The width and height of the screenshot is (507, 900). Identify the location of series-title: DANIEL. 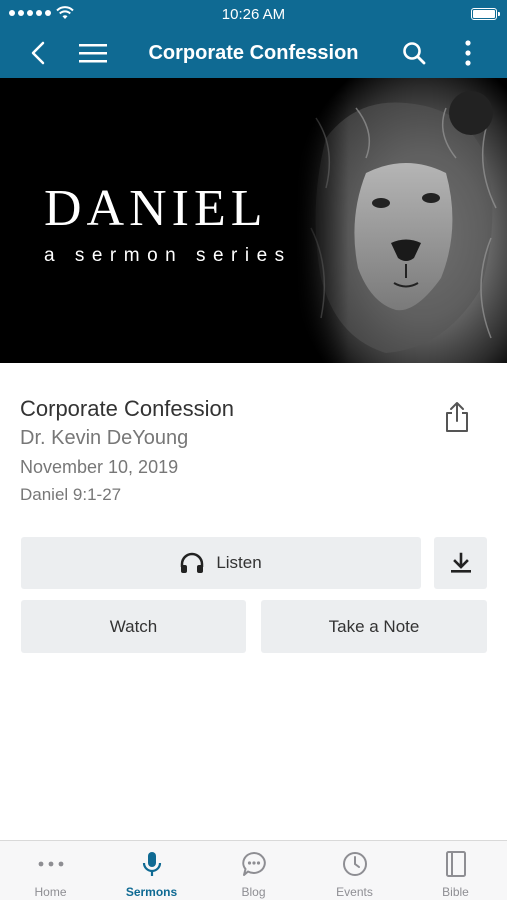
(156, 208).